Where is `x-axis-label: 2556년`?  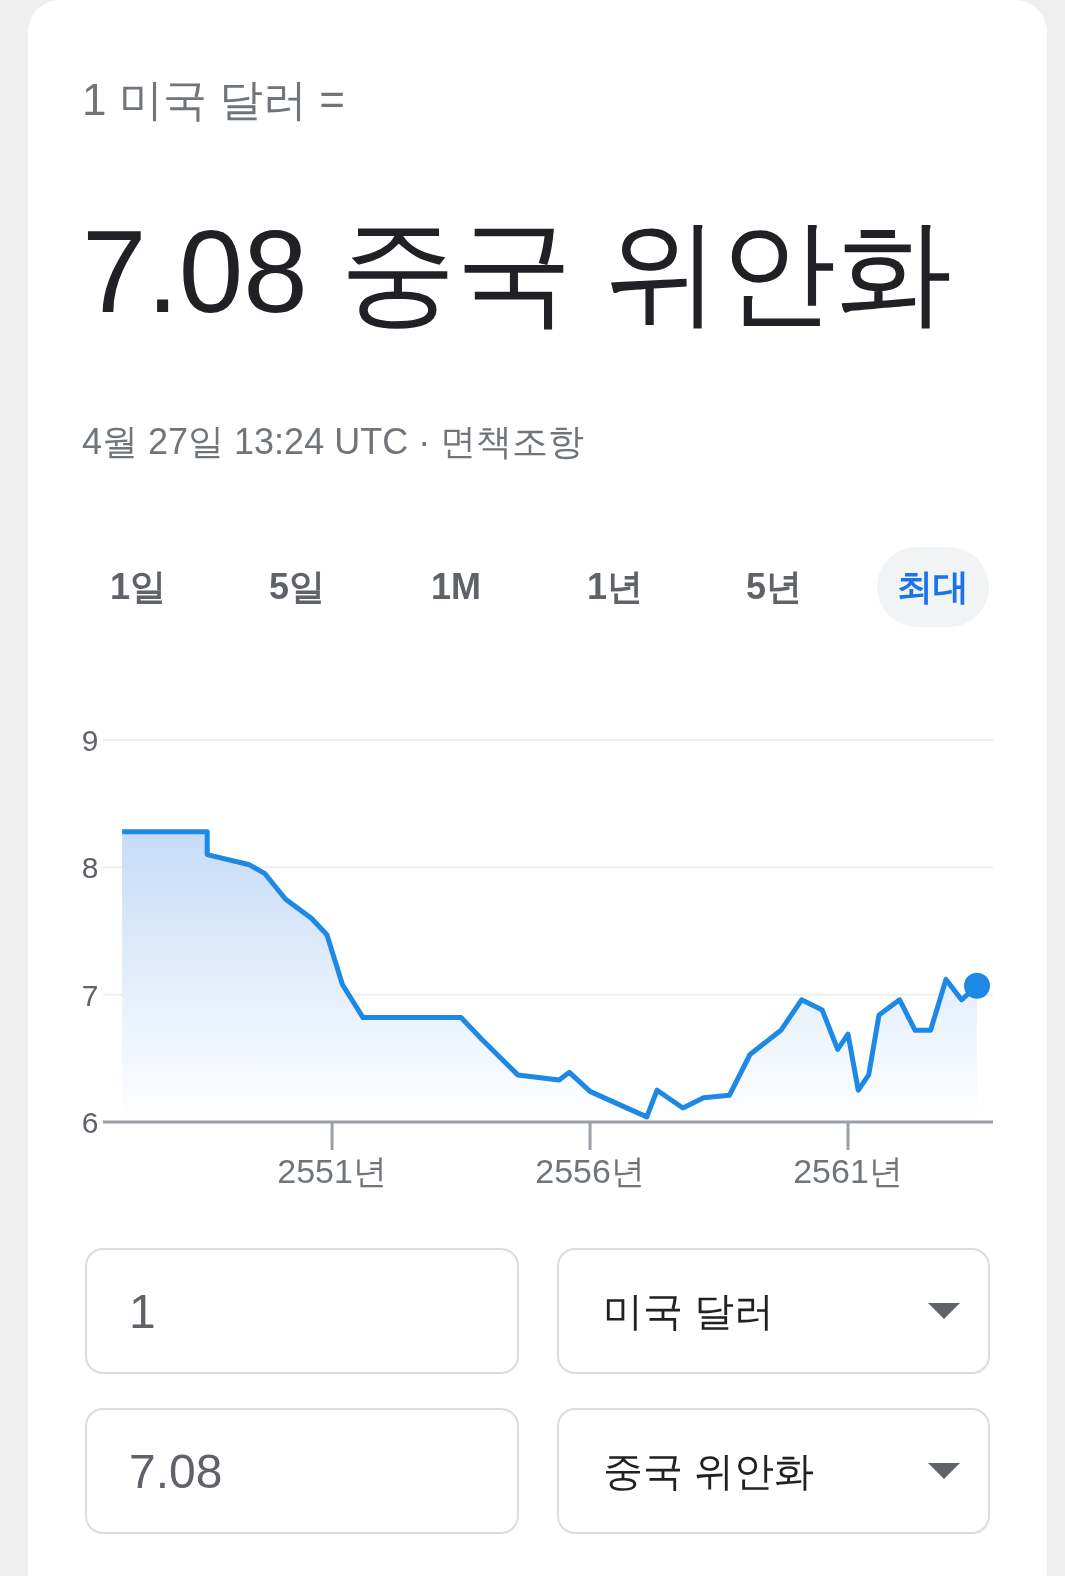 x-axis-label: 2556년 is located at coordinates (590, 1171).